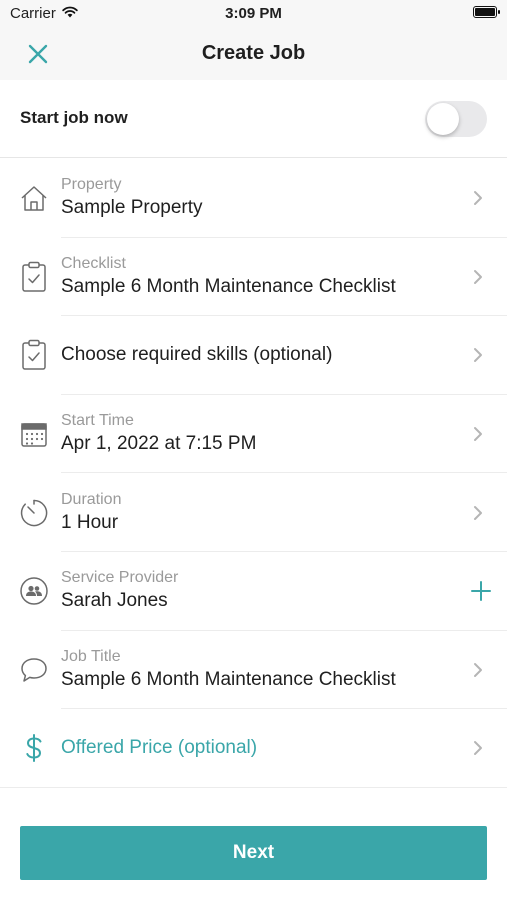 The height and width of the screenshot is (900, 507). I want to click on calendar-icon, so click(34, 434).